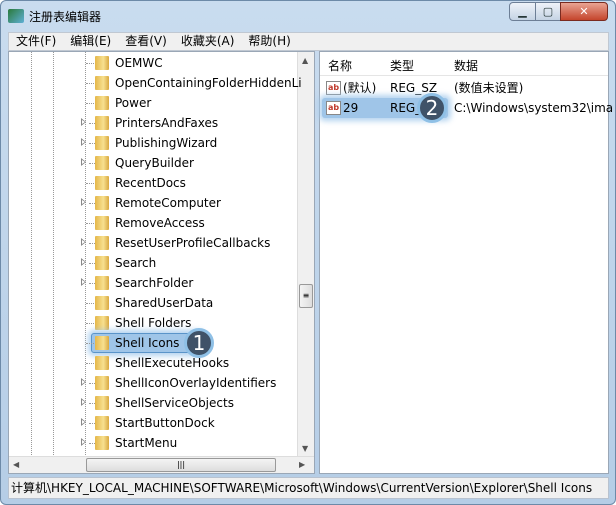 The image size is (616, 505). I want to click on column-header-data: 数据, so click(466, 65).